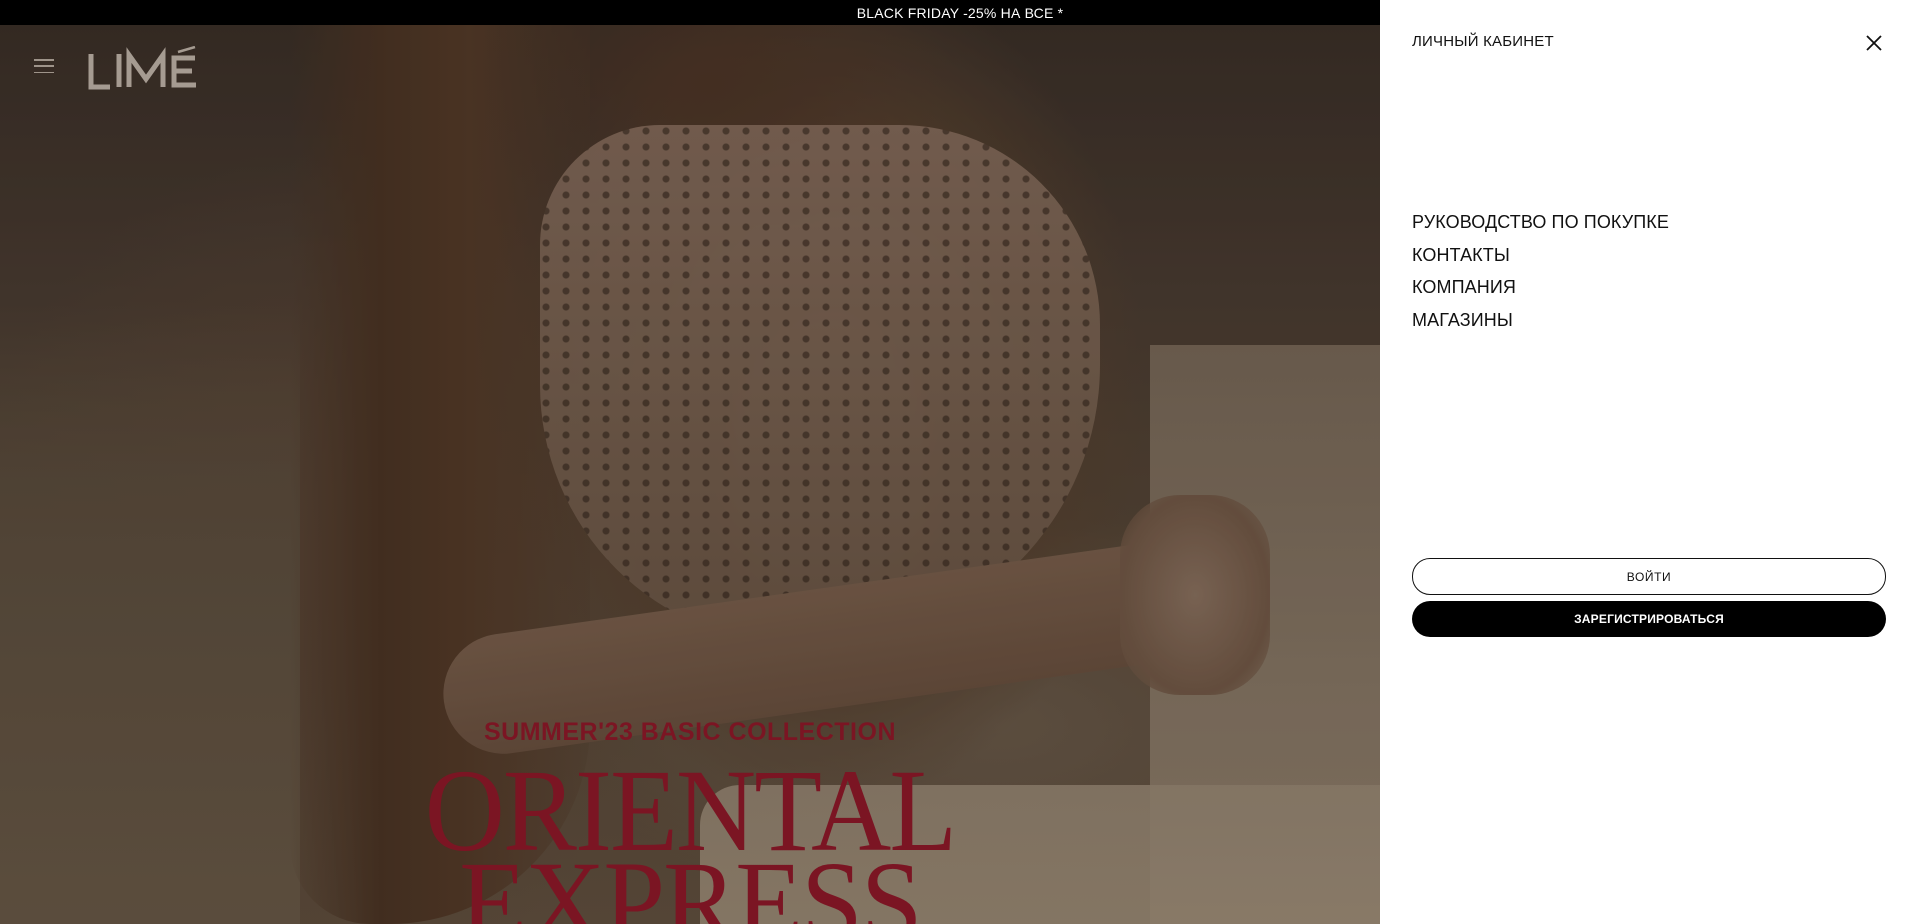  What do you see at coordinates (1540, 259) in the screenshot?
I see `drawer-nav-item-contacts: КОНТАКТЫ` at bounding box center [1540, 259].